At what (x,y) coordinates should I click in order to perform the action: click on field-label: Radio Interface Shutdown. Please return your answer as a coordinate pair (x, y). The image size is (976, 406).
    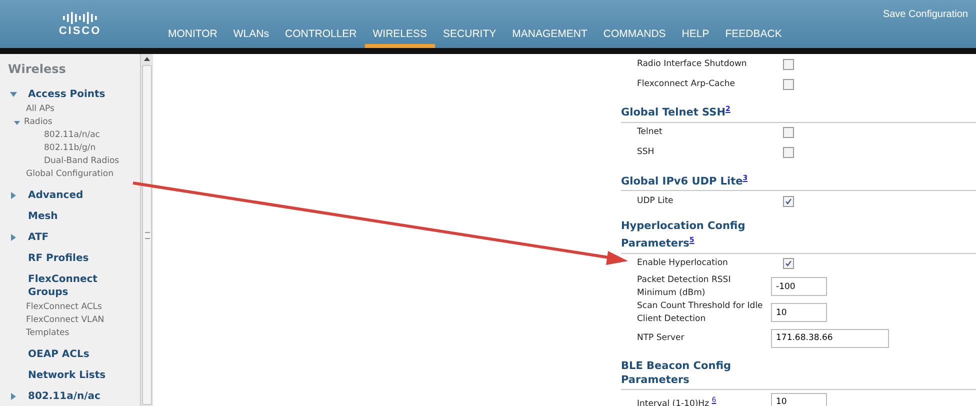
    Looking at the image, I should click on (692, 64).